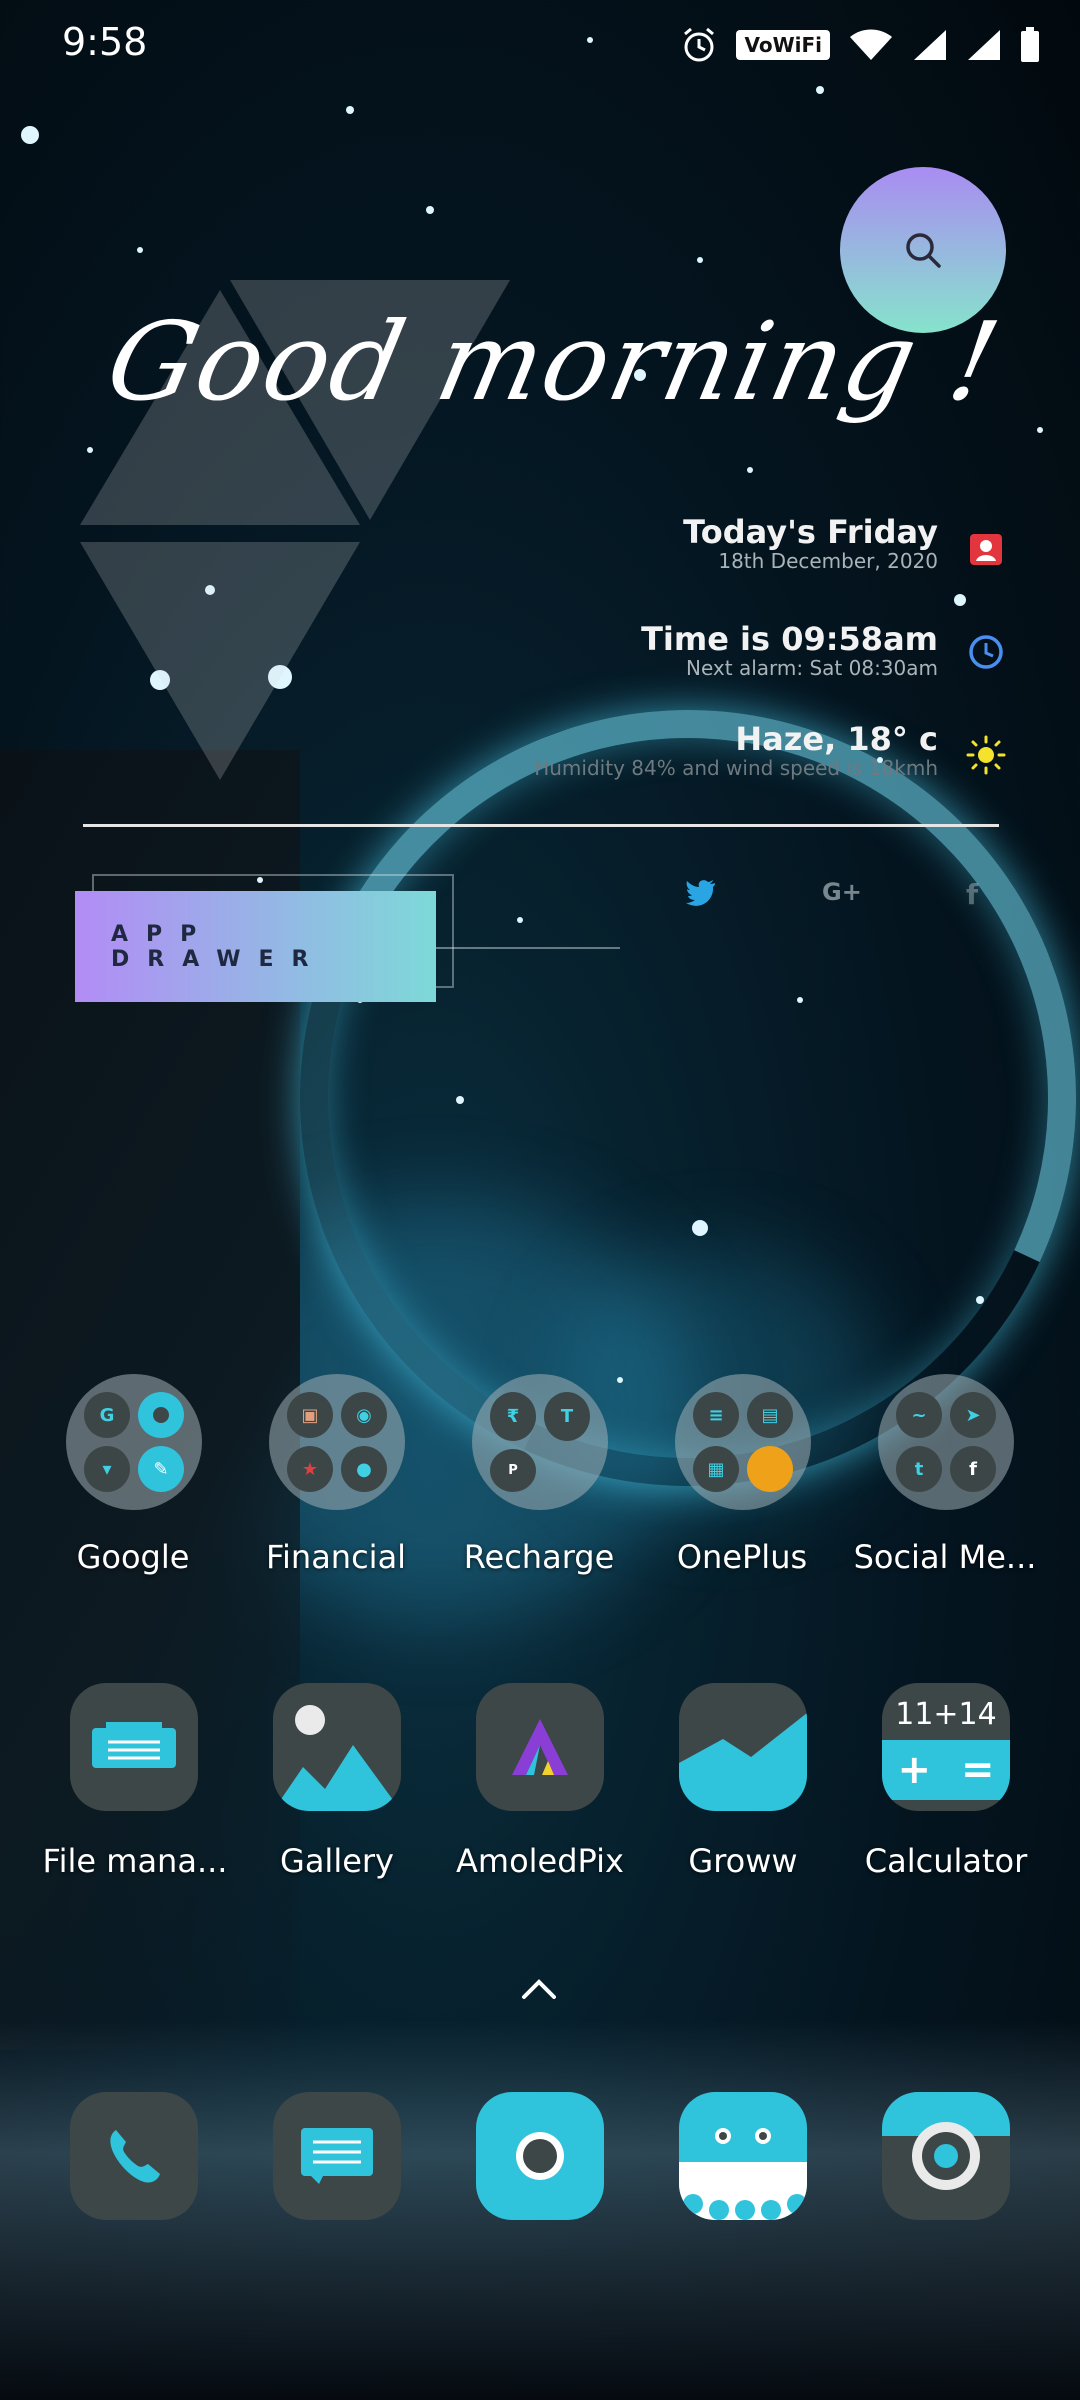 The width and height of the screenshot is (1080, 2400). I want to click on facebook-app-icon: f, so click(973, 1469).